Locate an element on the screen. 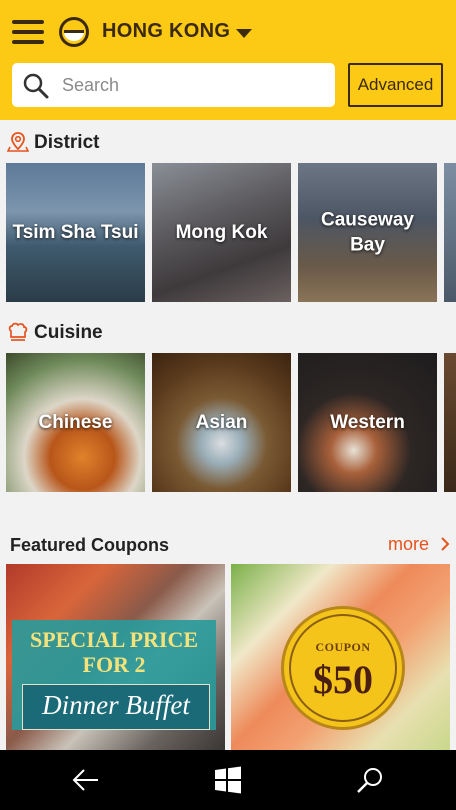 This screenshot has height=810, width=456. city-selector: HONG KONG is located at coordinates (166, 31).